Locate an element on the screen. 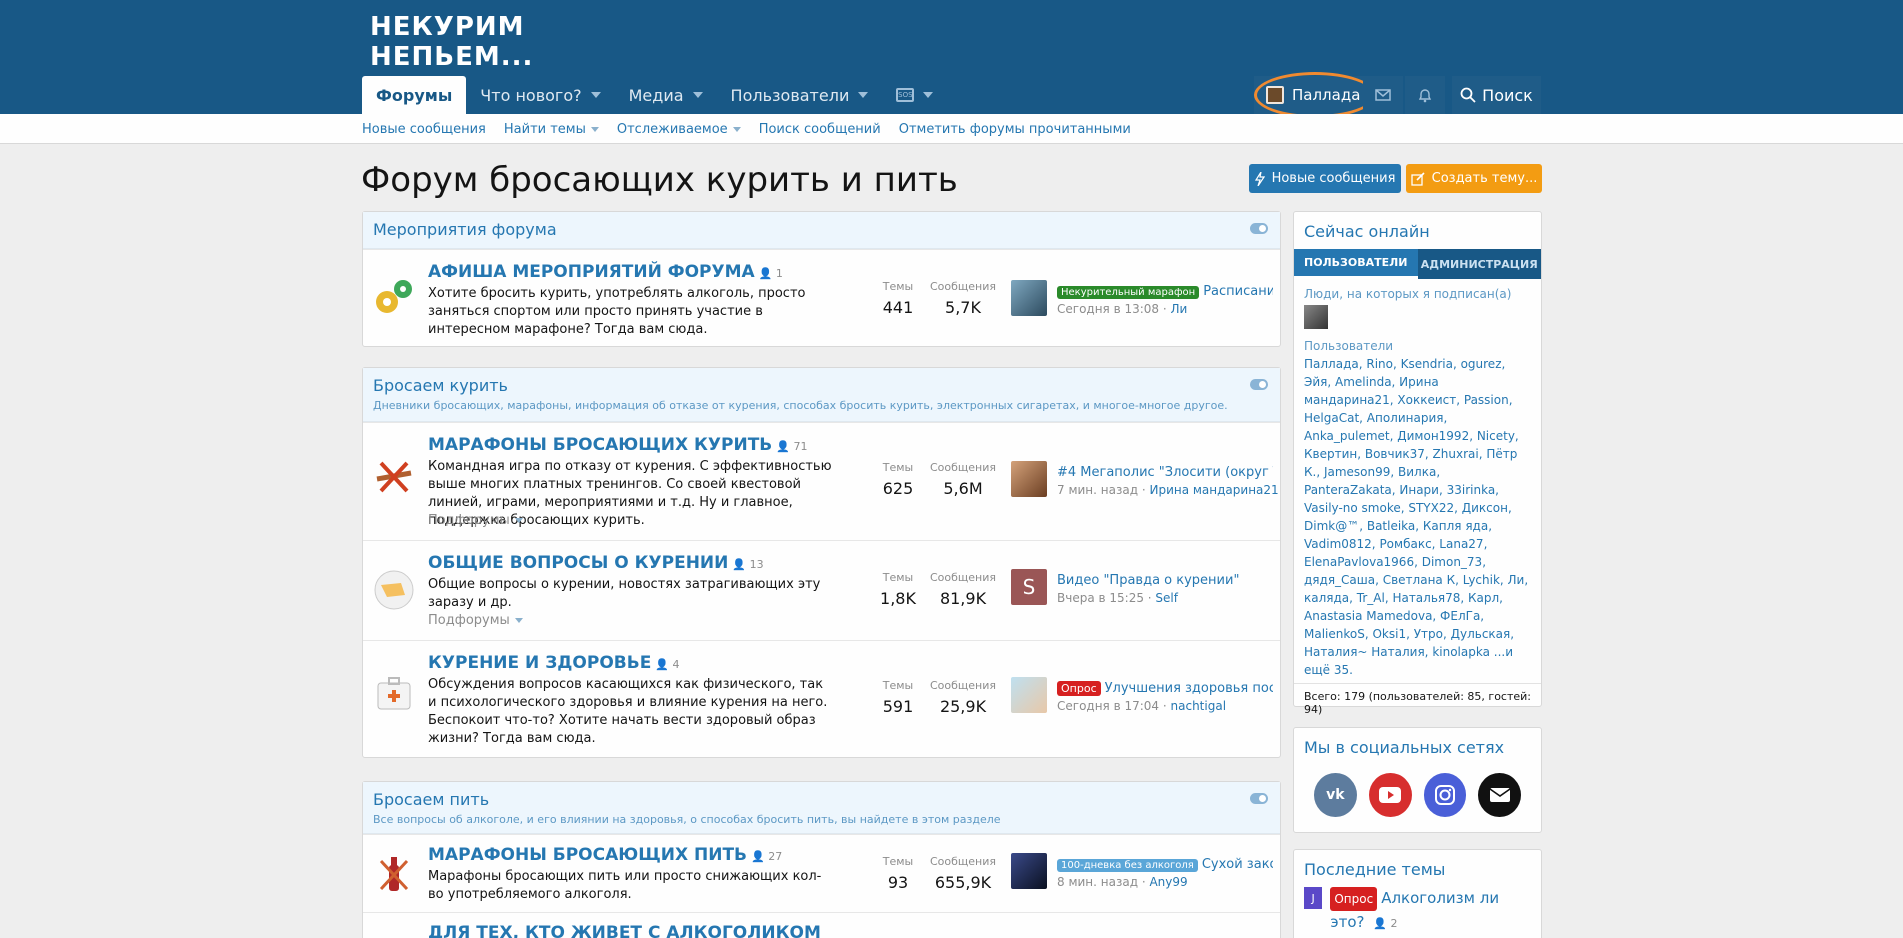 The width and height of the screenshot is (1903, 938). last-post-meta: Вчера в 15:25 · Self is located at coordinates (1117, 598).